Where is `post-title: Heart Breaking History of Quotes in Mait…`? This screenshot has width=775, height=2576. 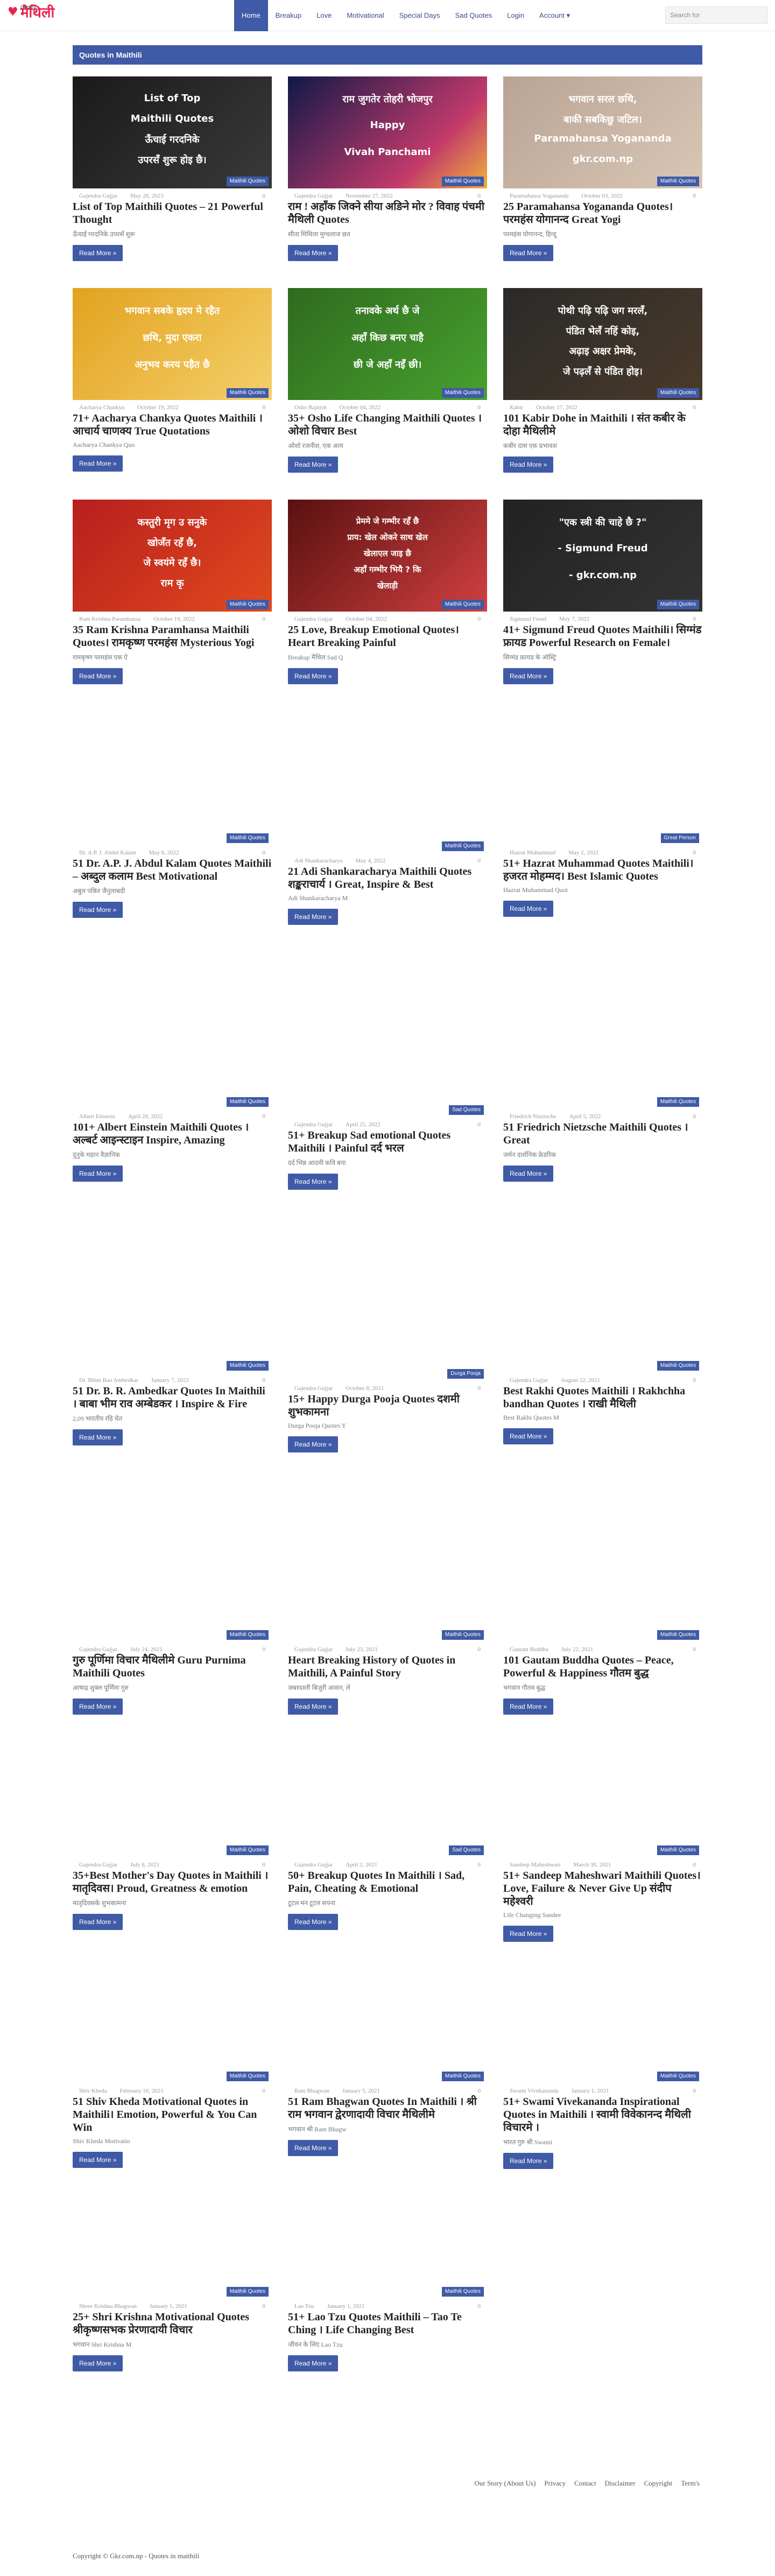
post-title: Heart Breaking History of Quotes in Mait… is located at coordinates (387, 1667).